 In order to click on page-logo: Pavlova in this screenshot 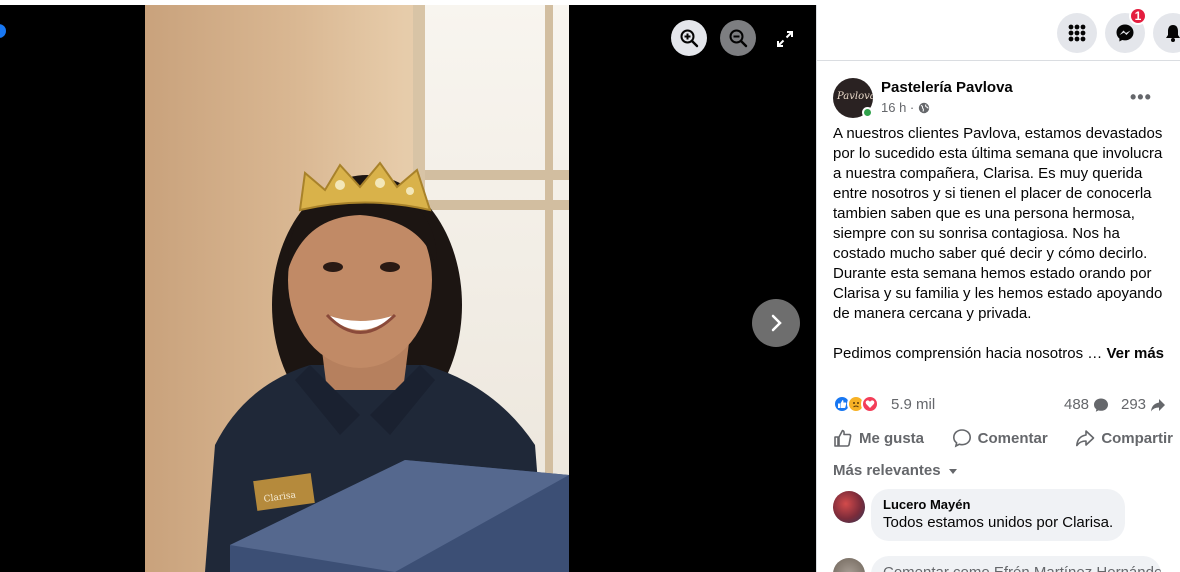, I will do `click(855, 96)`.